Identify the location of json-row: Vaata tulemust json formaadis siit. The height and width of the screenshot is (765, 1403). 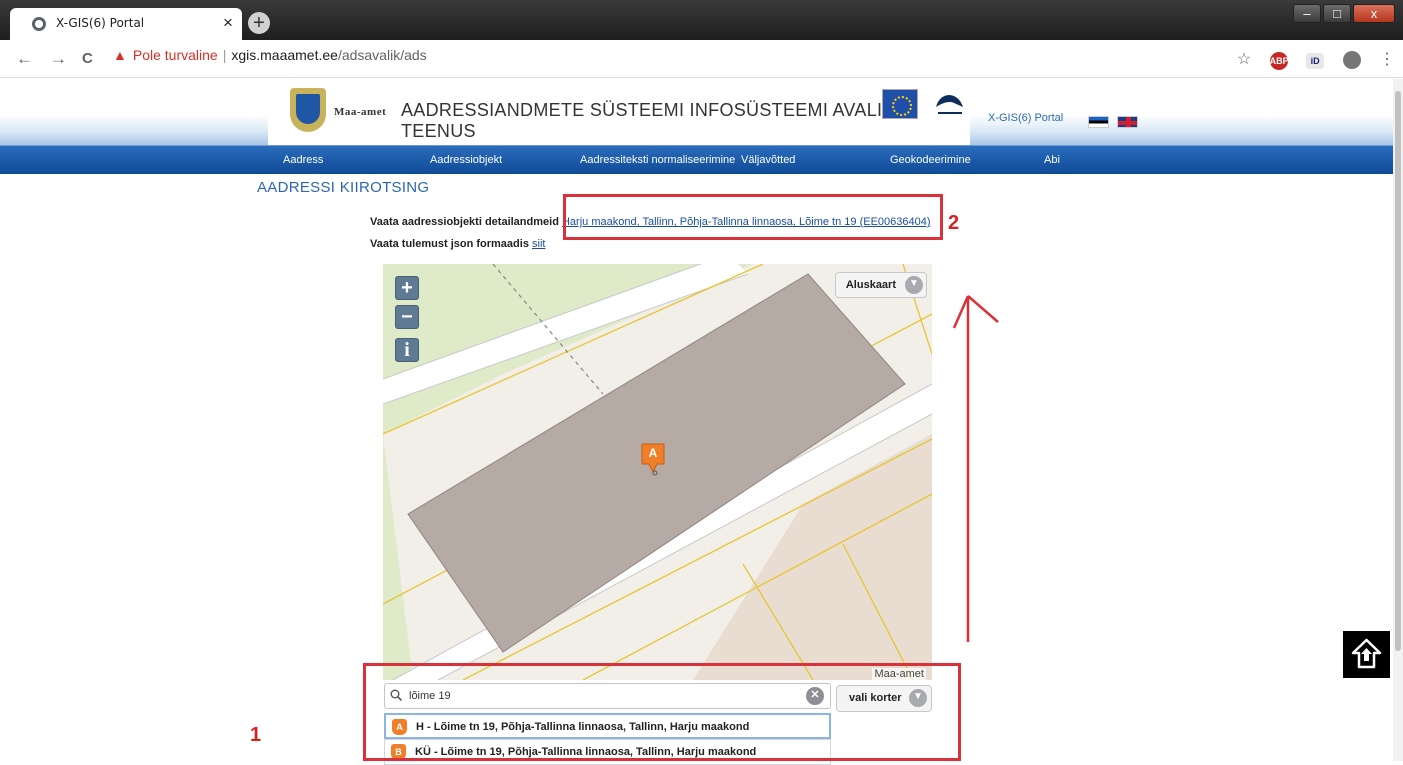
(457, 244).